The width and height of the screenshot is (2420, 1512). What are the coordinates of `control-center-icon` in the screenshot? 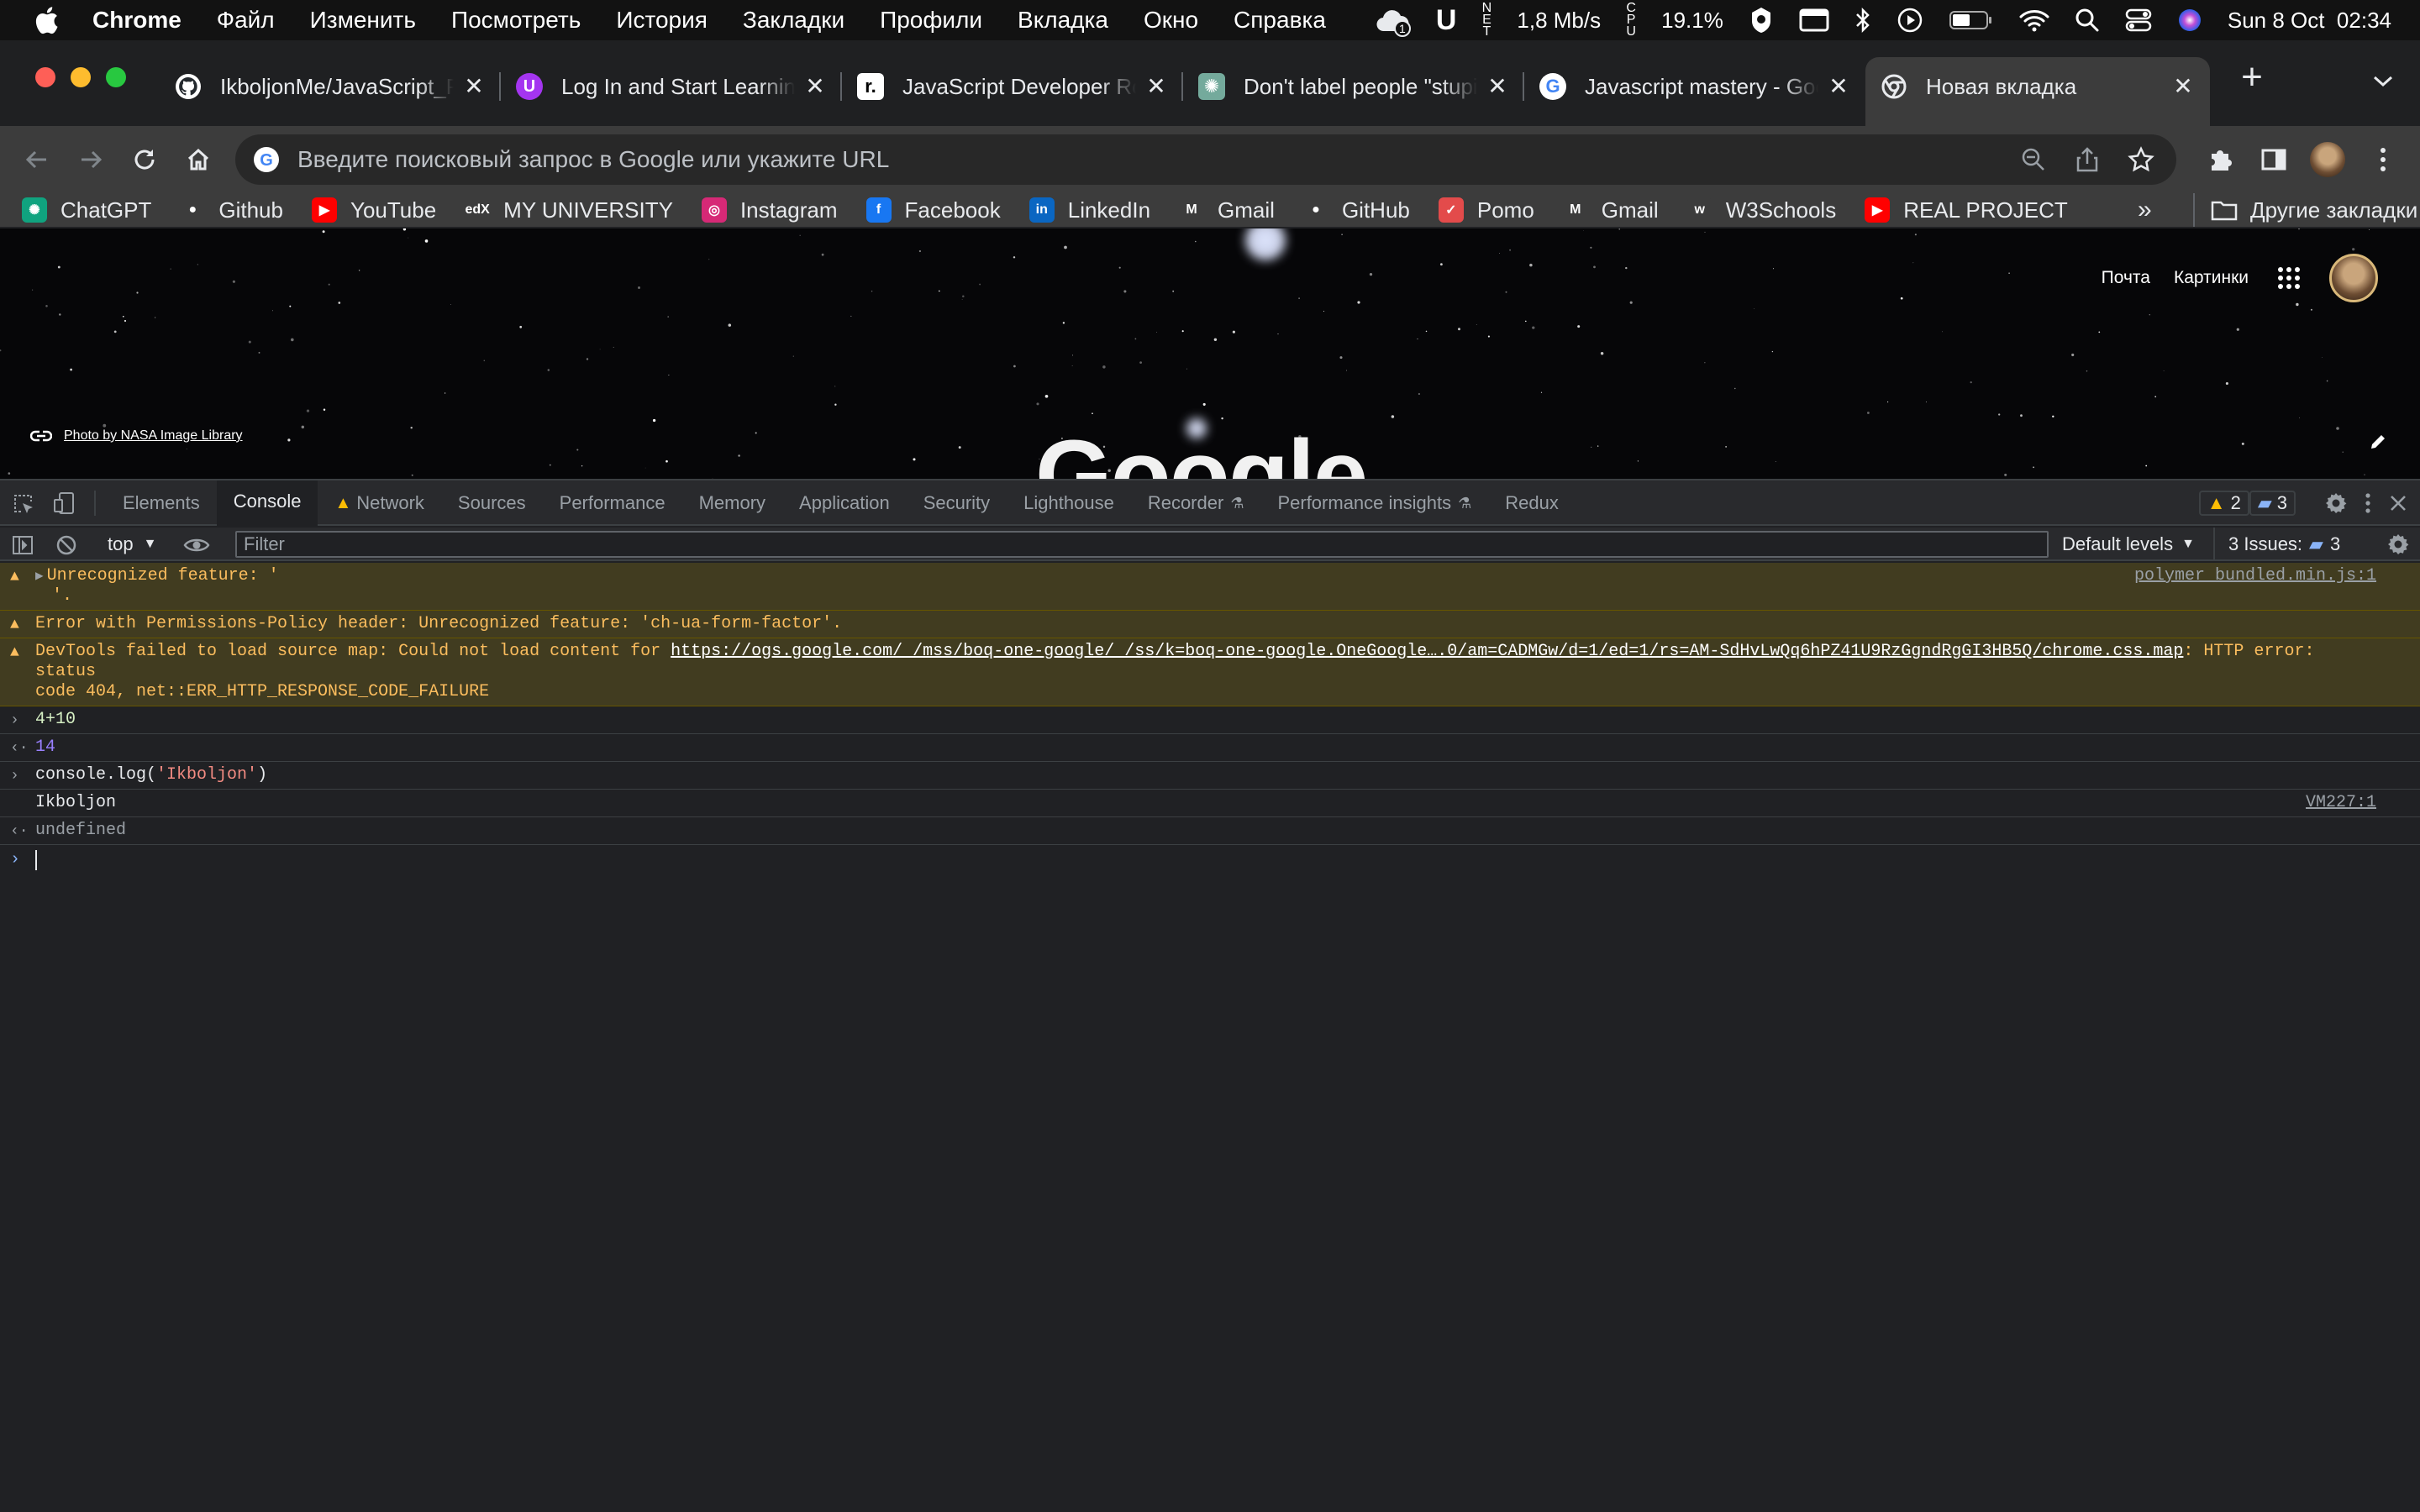 It's located at (2139, 20).